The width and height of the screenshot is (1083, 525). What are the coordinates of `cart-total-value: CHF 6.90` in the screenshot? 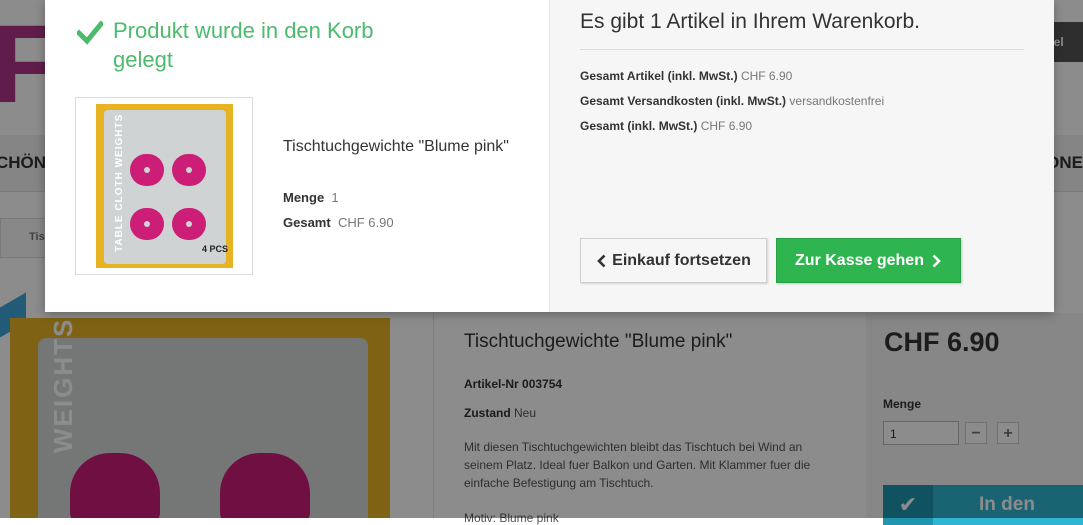 It's located at (726, 126).